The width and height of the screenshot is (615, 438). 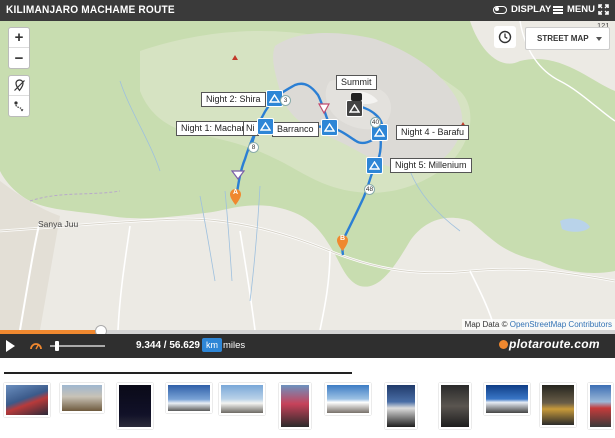 What do you see at coordinates (342, 238) in the screenshot?
I see `end-marker-label: B` at bounding box center [342, 238].